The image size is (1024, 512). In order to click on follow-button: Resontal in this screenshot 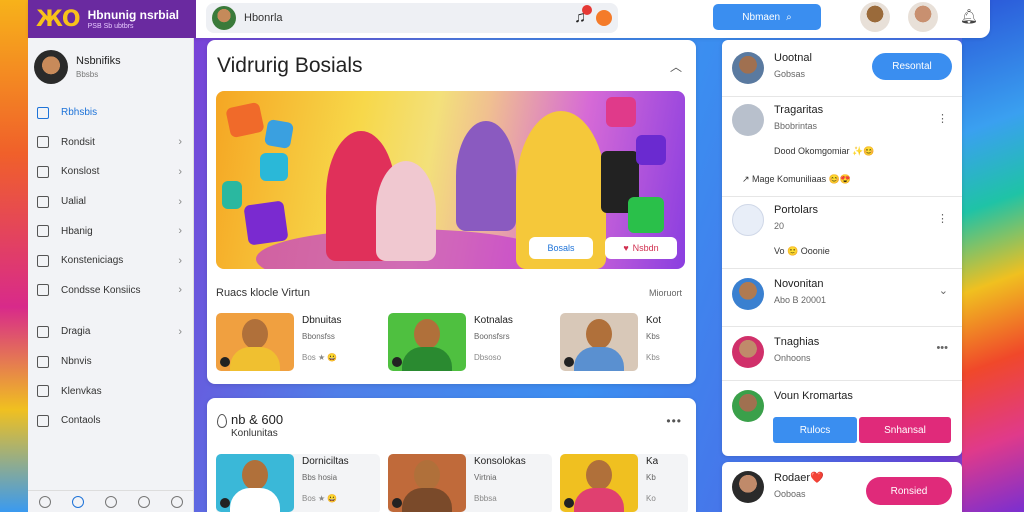, I will do `click(912, 66)`.